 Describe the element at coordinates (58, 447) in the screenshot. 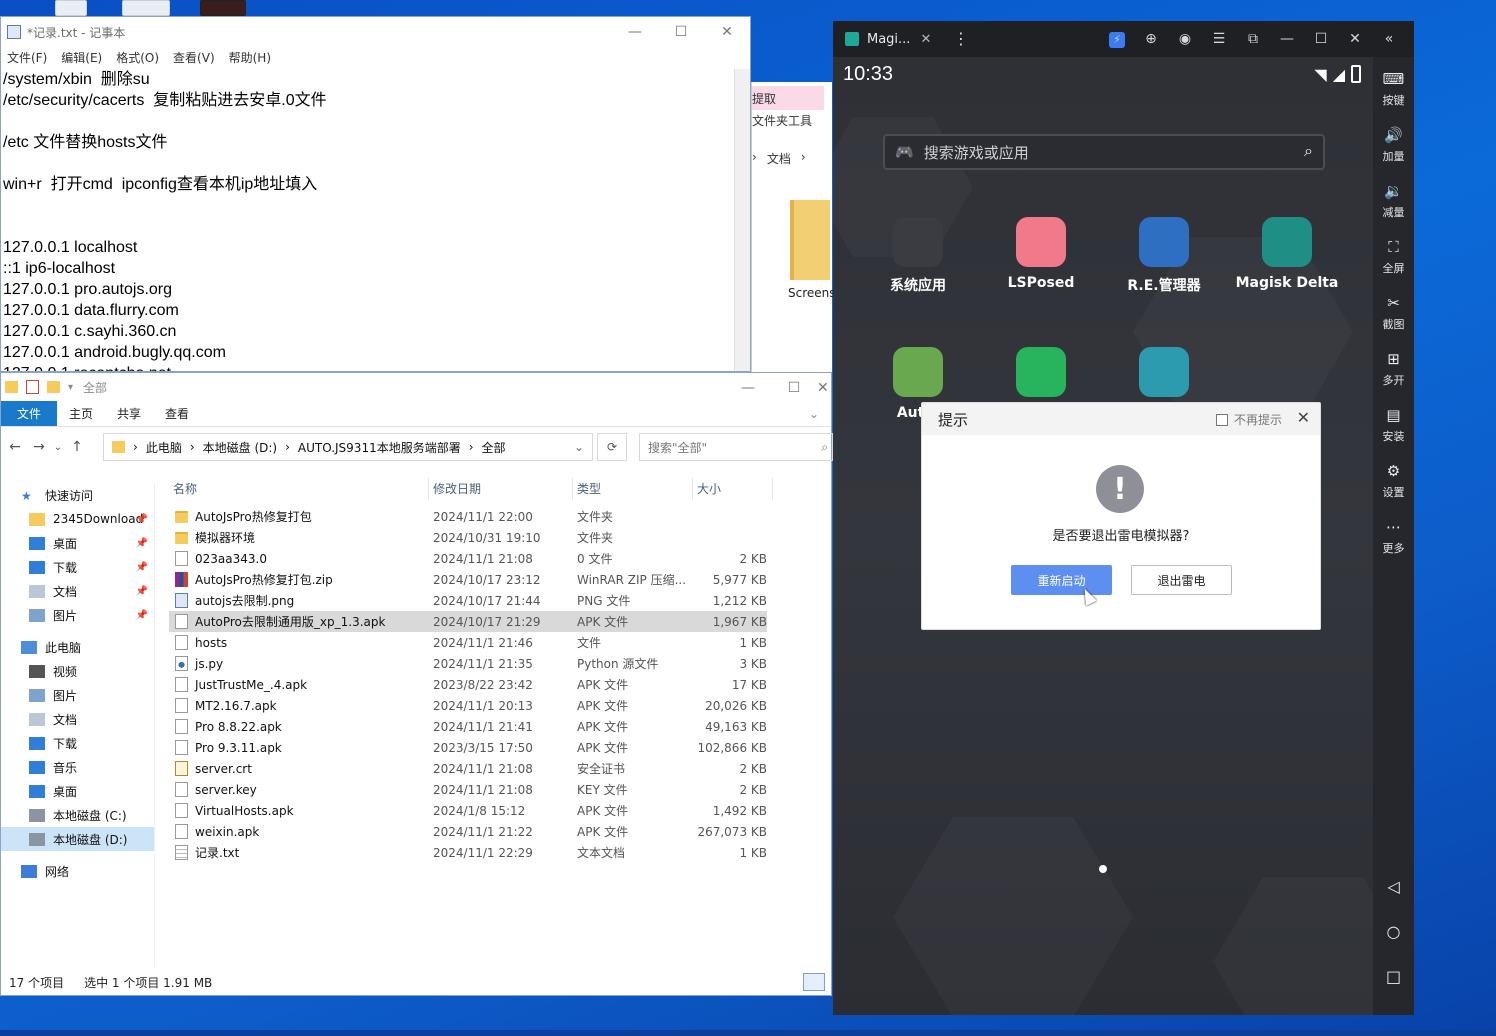

I see `recent-chevron-icon: ⌄` at that location.